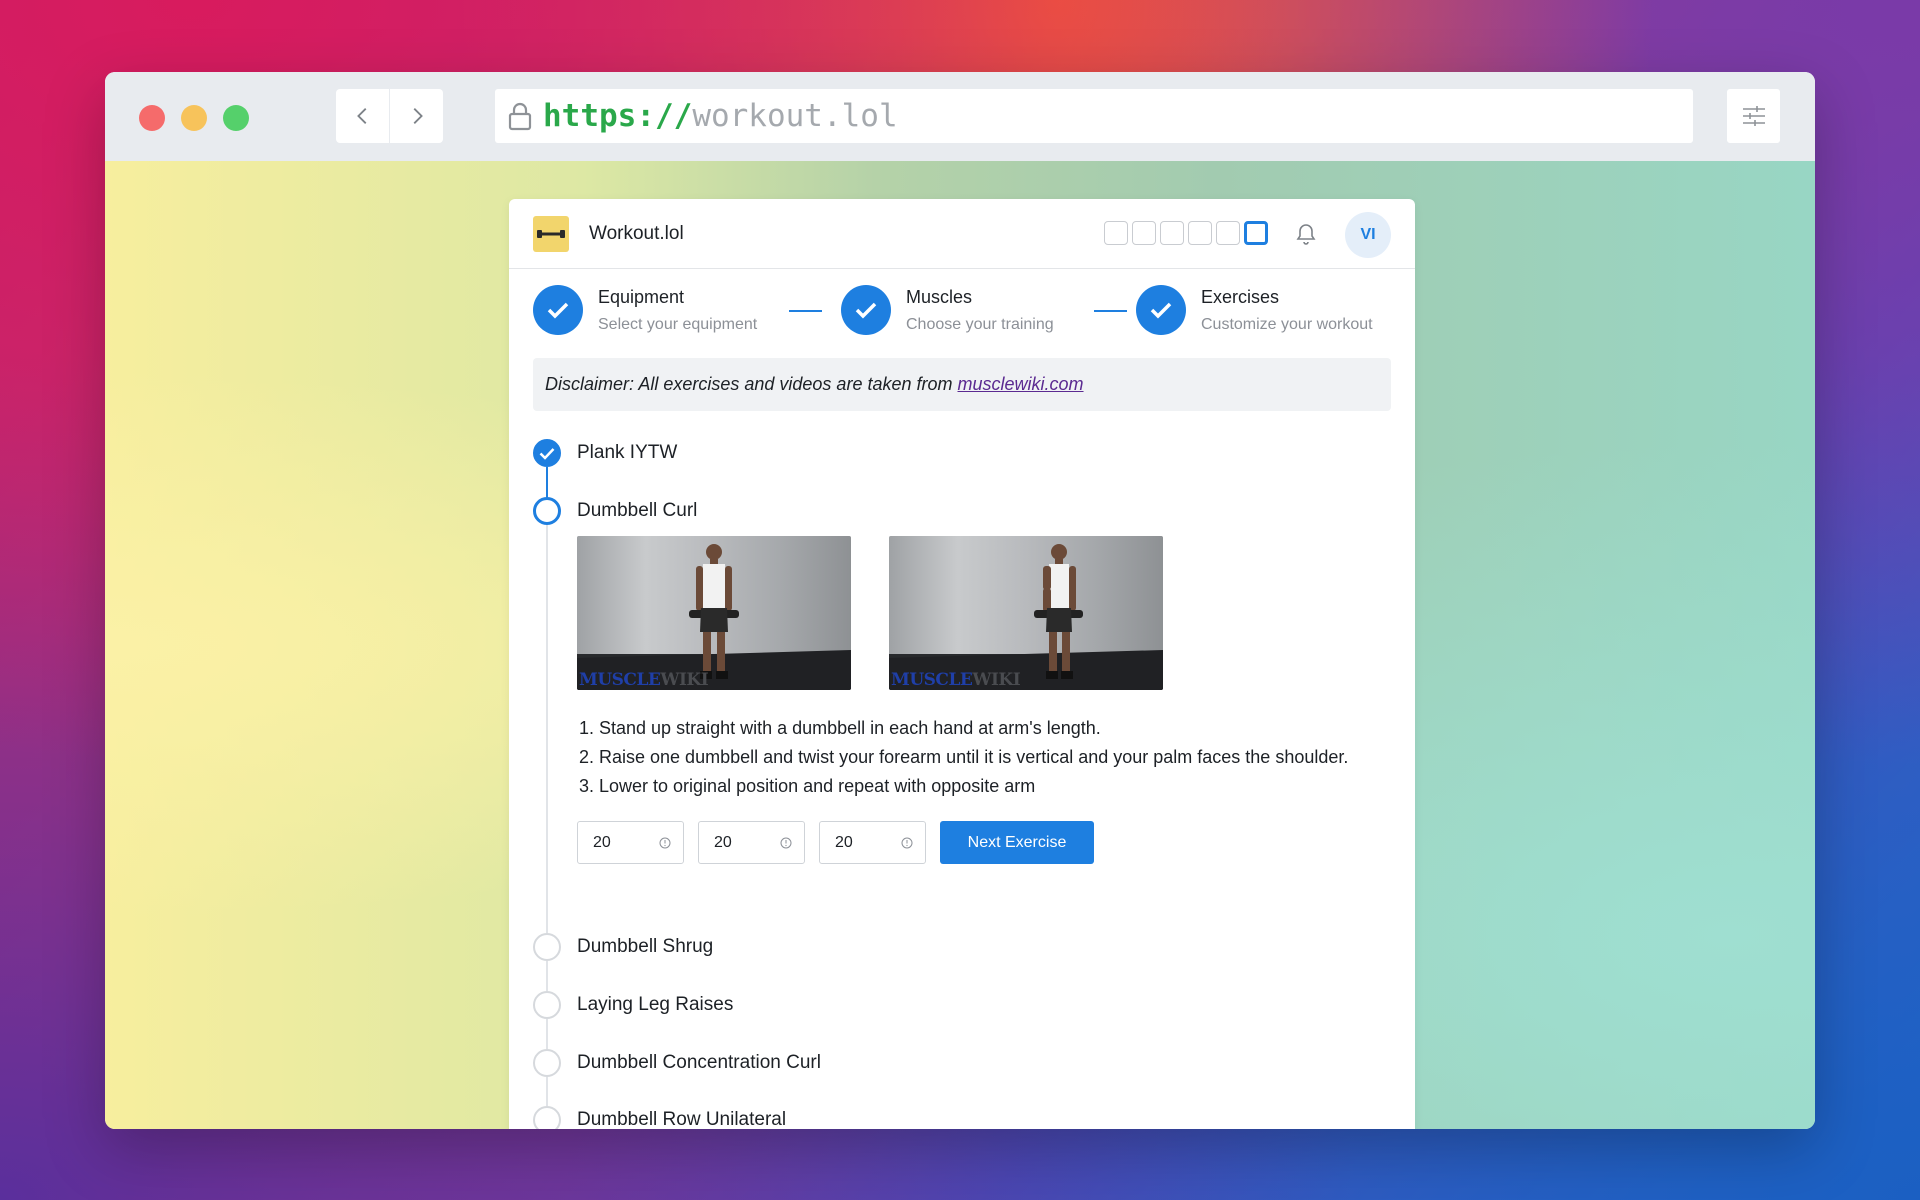  Describe the element at coordinates (939, 297) in the screenshot. I see `step-title: Muscles` at that location.